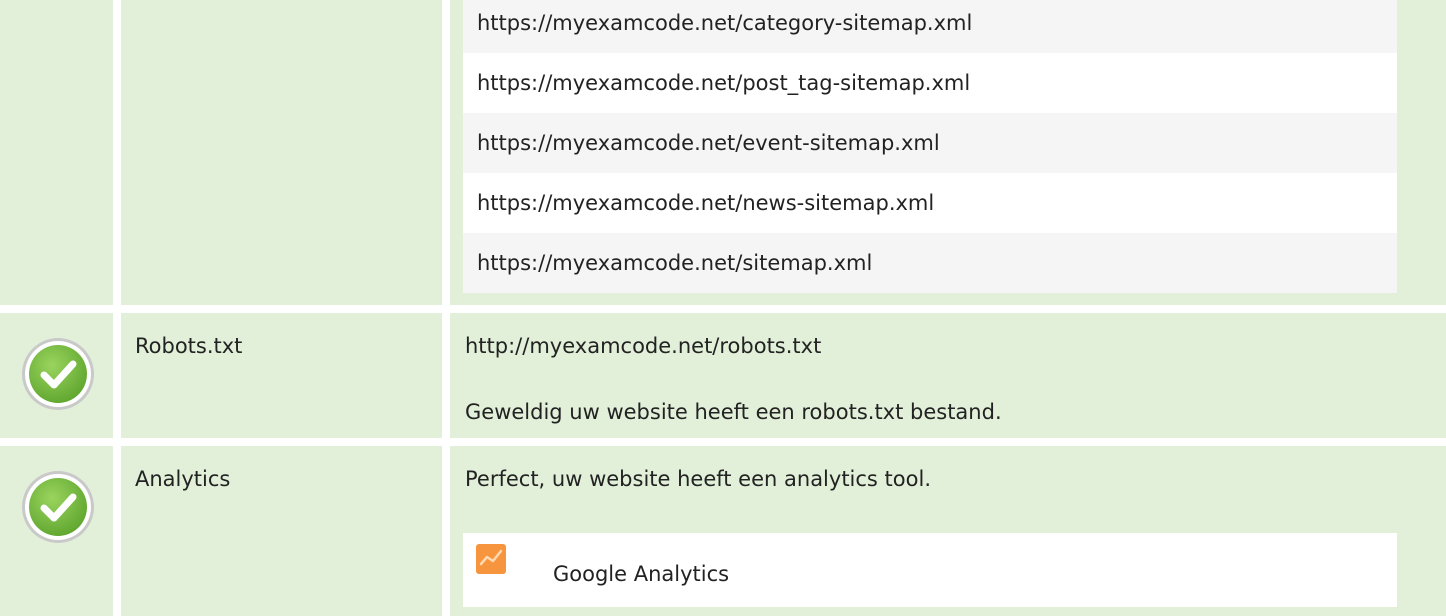 The image size is (1446, 616). Describe the element at coordinates (281, 152) in the screenshot. I see `sitemap-label-cell` at that location.